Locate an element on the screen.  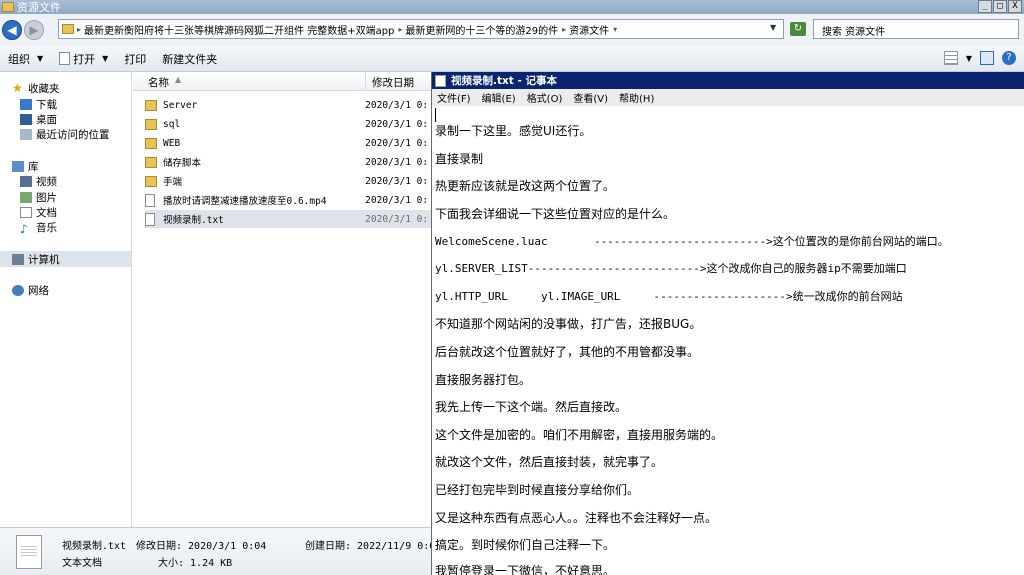
text-line: 已经打包完毕到时候直接分享给你们。 is located at coordinates (537, 490).